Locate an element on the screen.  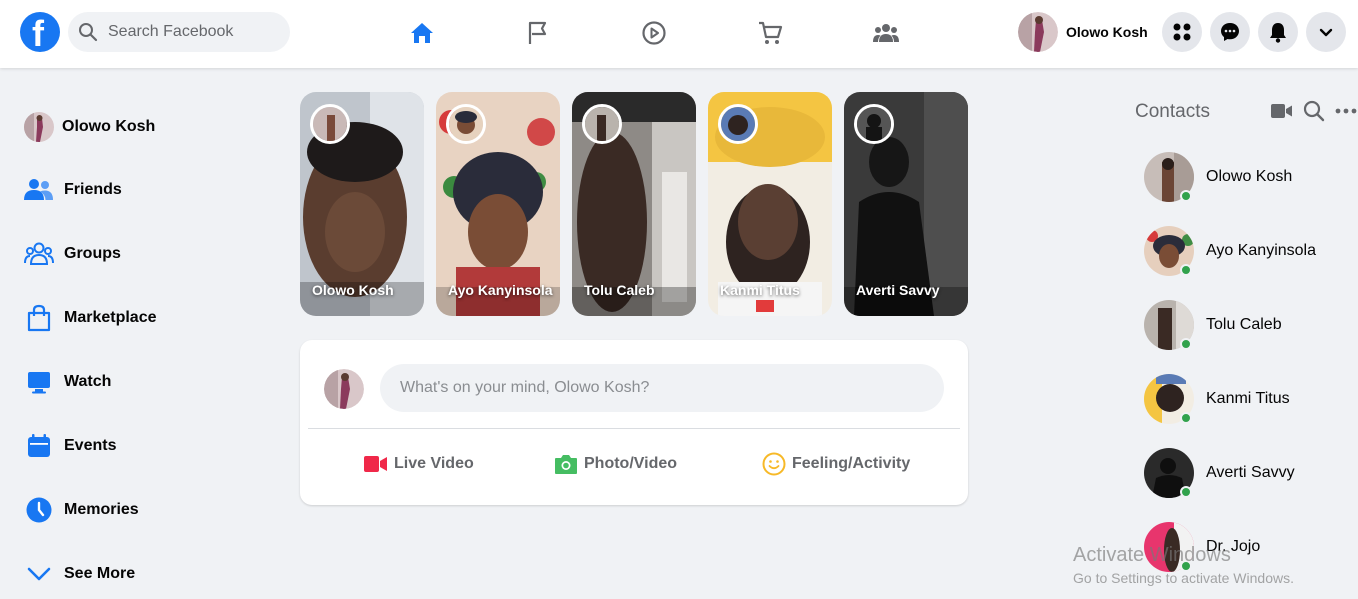
more-dots-icon is located at coordinates (1346, 111).